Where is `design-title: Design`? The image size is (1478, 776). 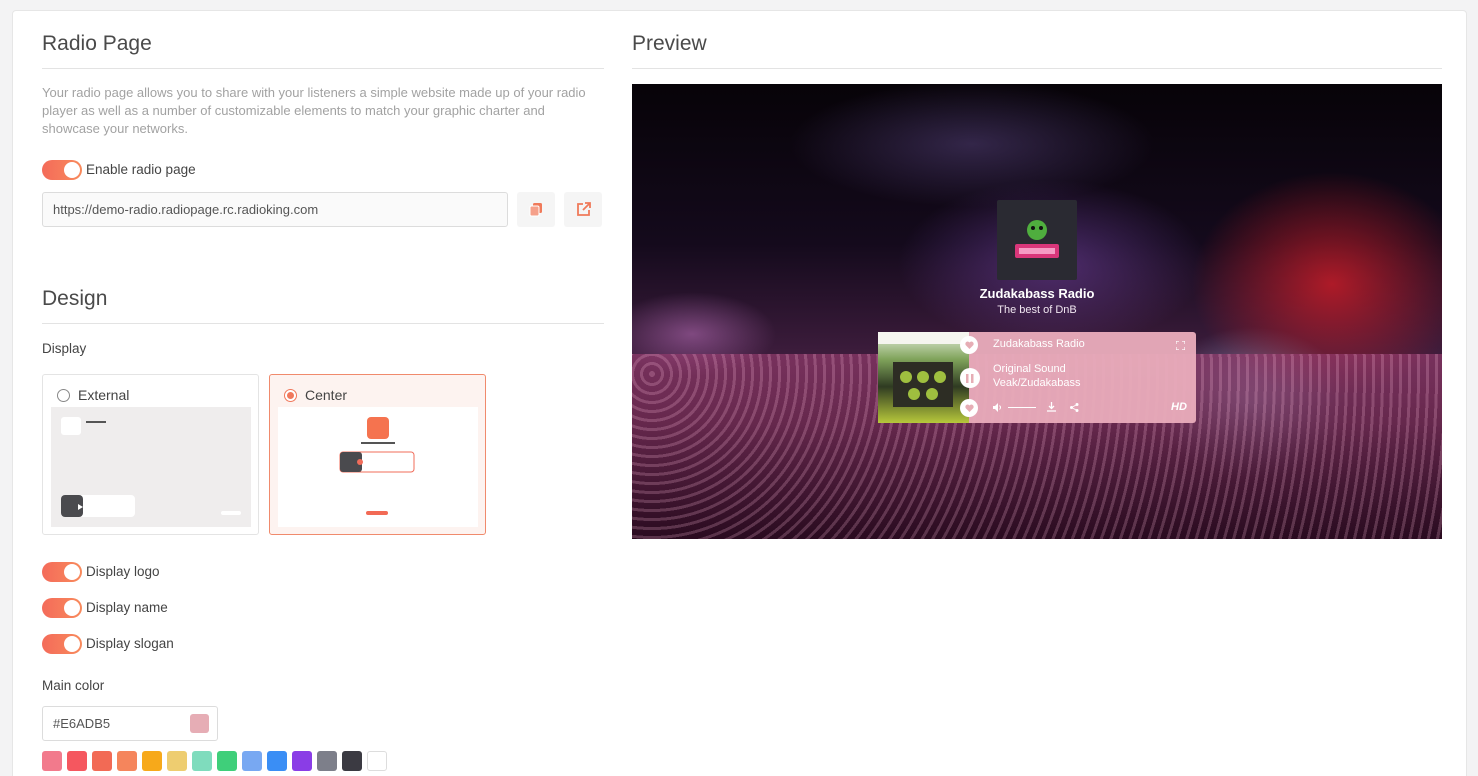 design-title: Design is located at coordinates (75, 298).